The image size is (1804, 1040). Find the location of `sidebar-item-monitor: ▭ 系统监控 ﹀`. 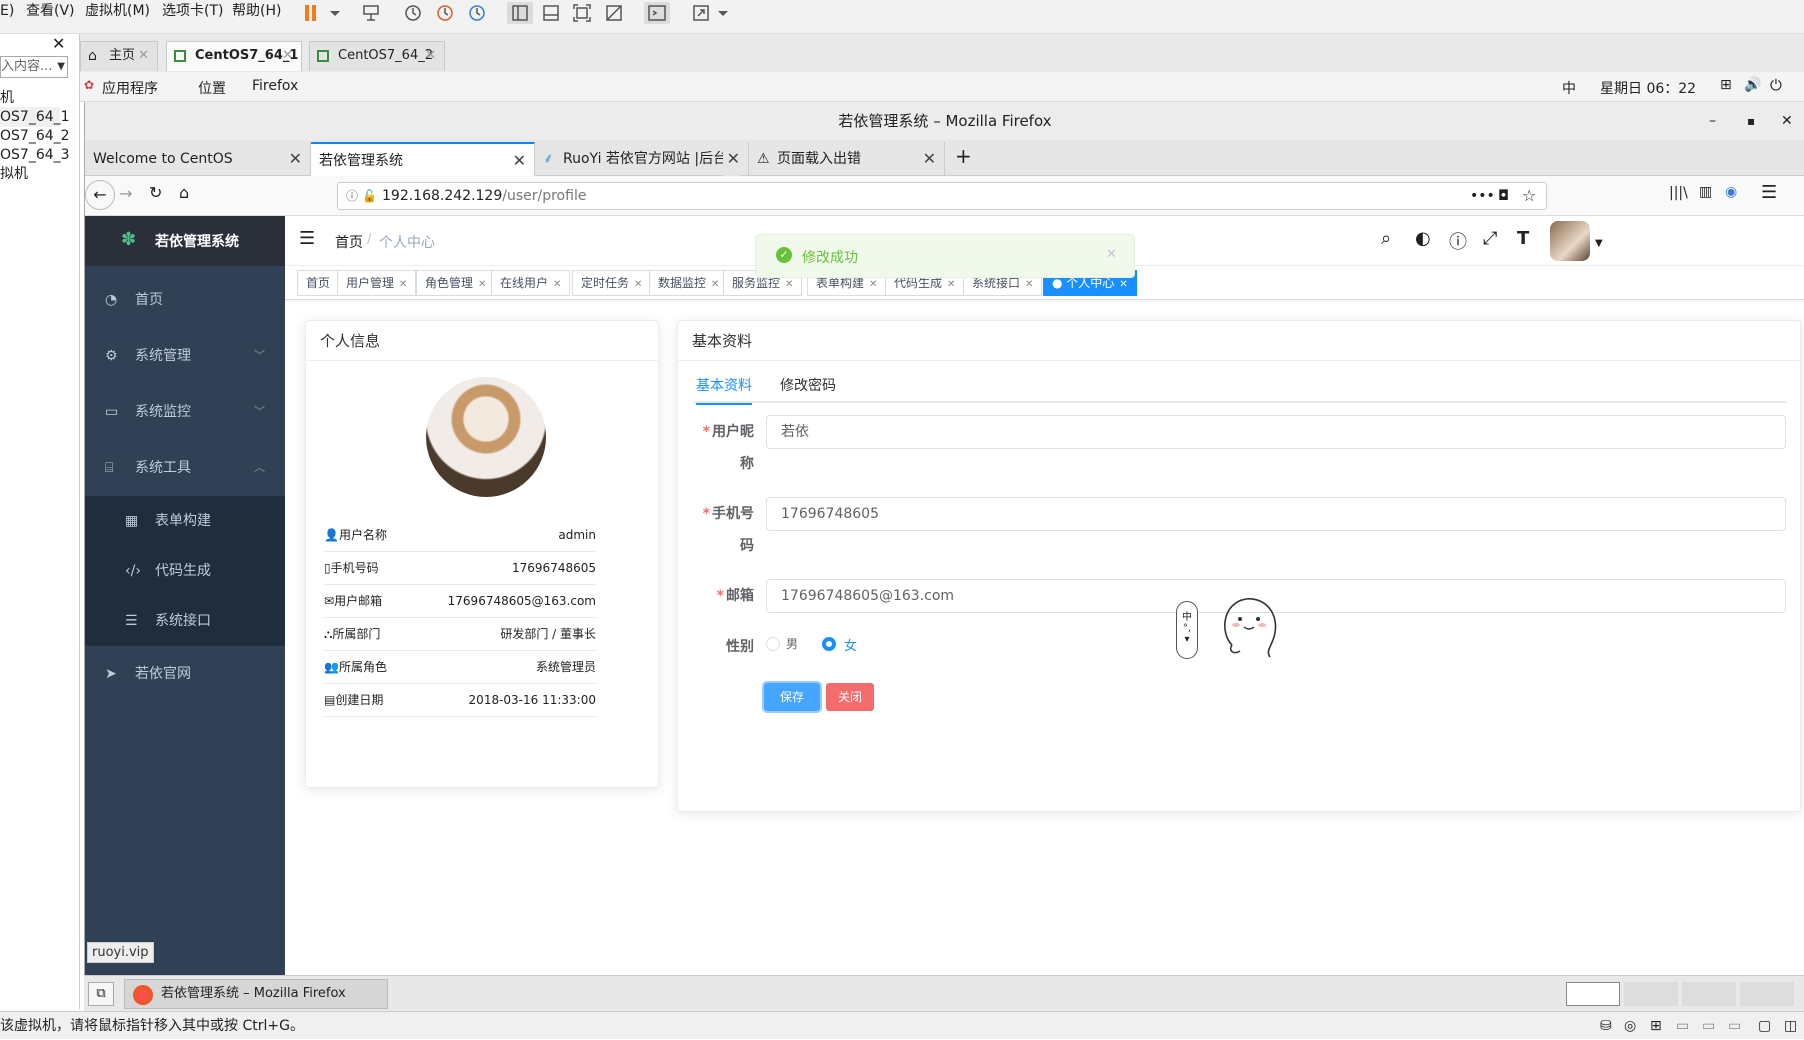

sidebar-item-monitor: ▭ 系统监控 ﹀ is located at coordinates (185, 412).